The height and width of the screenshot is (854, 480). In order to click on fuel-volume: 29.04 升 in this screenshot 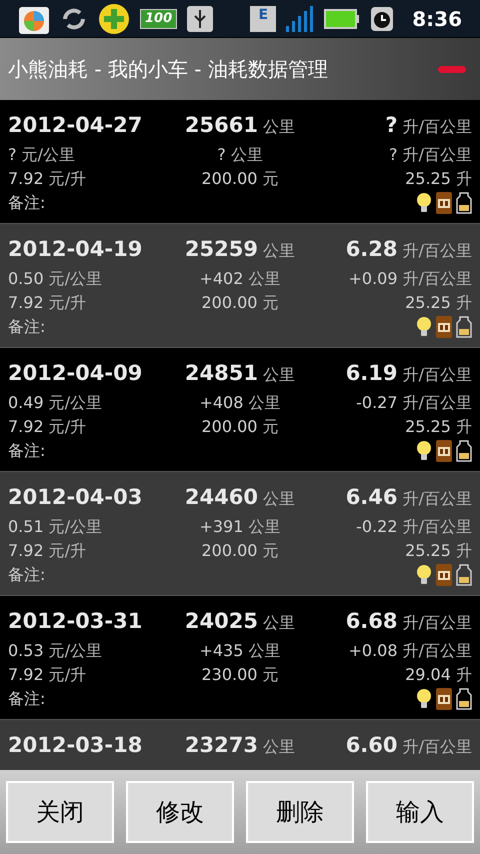, I will do `click(438, 674)`.